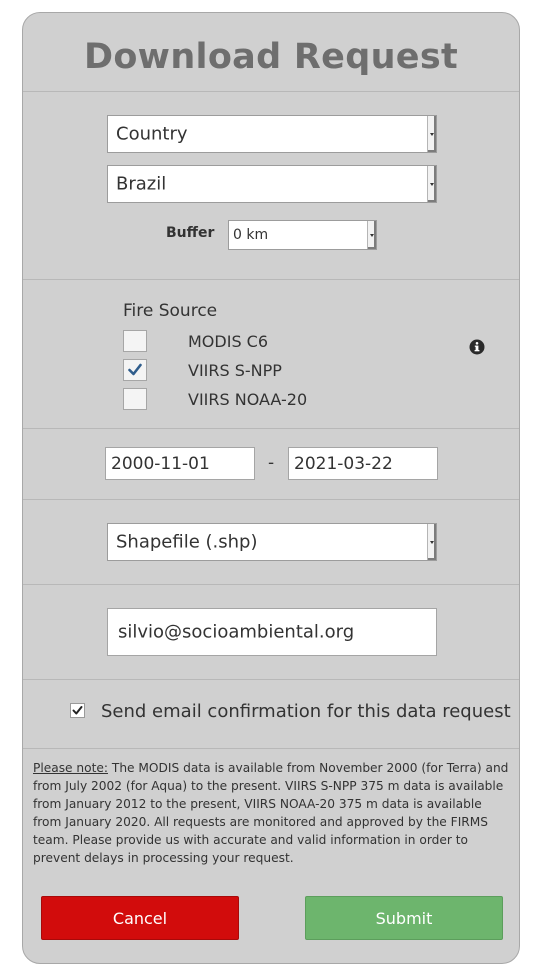 This screenshot has width=542, height=978. Describe the element at coordinates (272, 184) in the screenshot. I see `country-select: Brazil` at that location.